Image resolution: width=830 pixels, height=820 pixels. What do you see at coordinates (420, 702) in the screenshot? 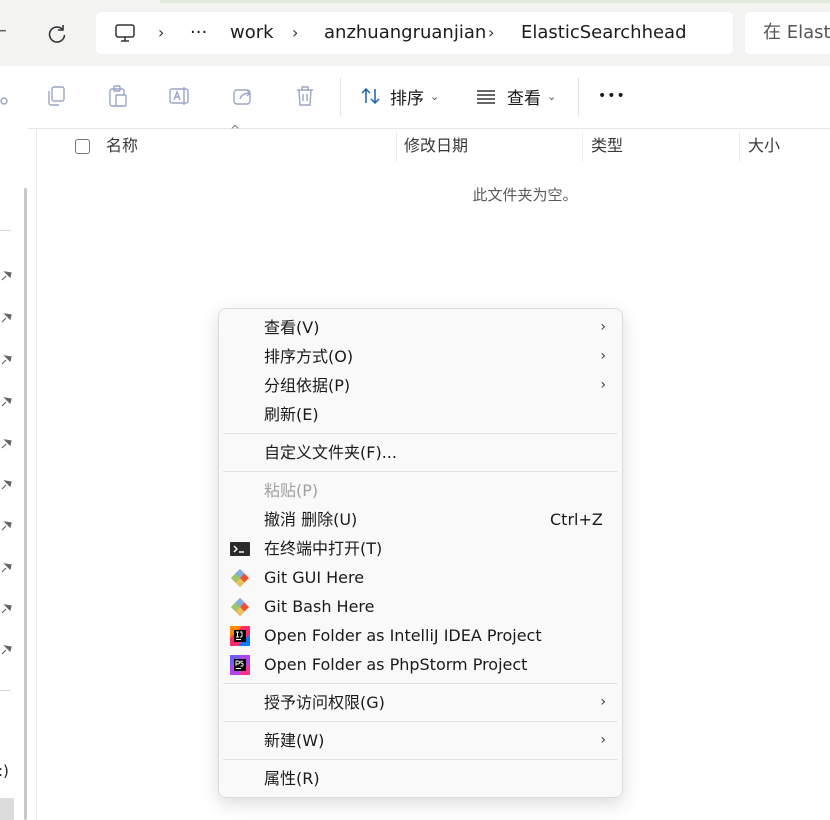
I see `menu-item-give-access: 授予访问权限(G) ›` at bounding box center [420, 702].